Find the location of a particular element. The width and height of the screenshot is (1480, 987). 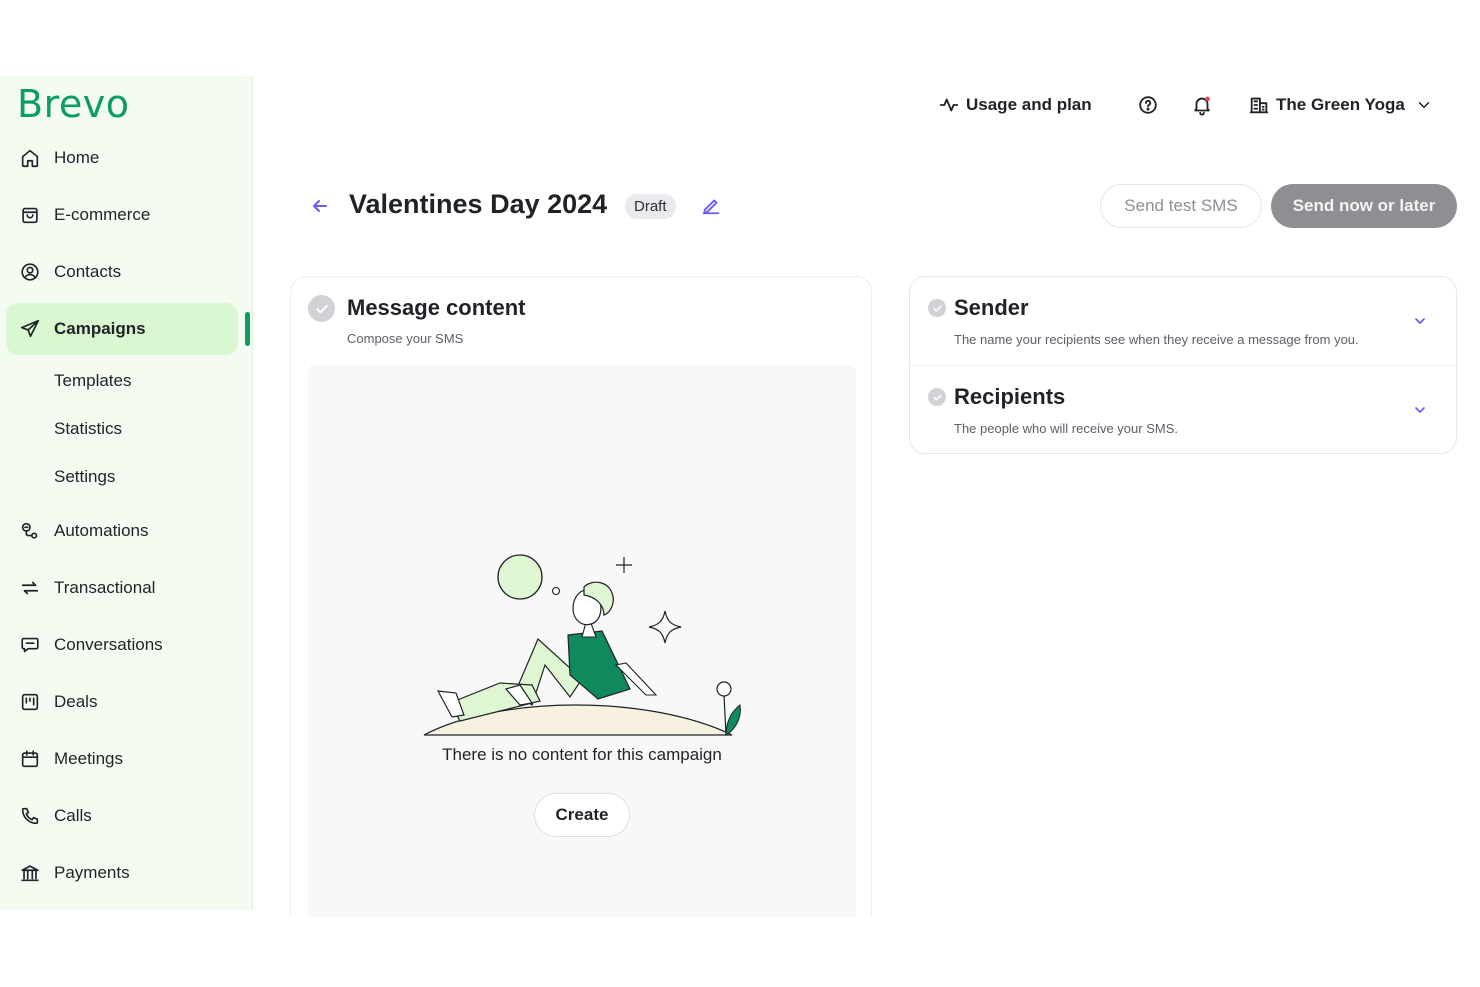

chat-icon is located at coordinates (30, 645).